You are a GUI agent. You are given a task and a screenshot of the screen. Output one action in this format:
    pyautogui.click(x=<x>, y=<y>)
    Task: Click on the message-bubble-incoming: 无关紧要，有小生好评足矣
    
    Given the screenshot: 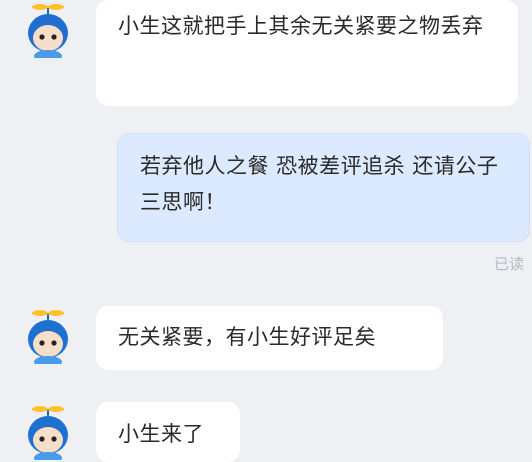 What is the action you would take?
    pyautogui.click(x=269, y=338)
    